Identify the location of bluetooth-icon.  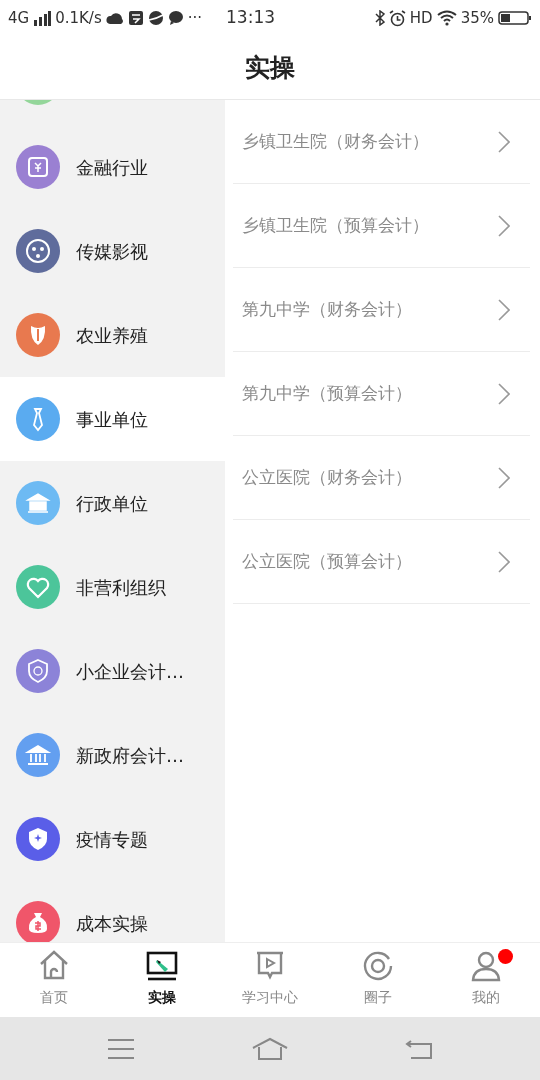
(379, 18).